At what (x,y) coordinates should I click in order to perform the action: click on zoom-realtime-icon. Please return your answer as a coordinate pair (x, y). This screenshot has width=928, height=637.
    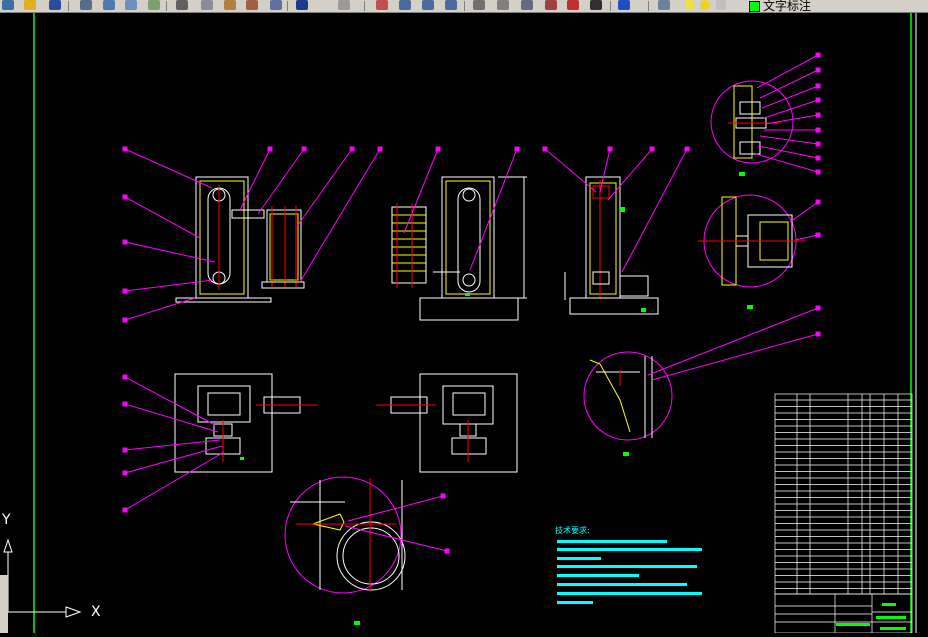
    Looking at the image, I should click on (405, 5).